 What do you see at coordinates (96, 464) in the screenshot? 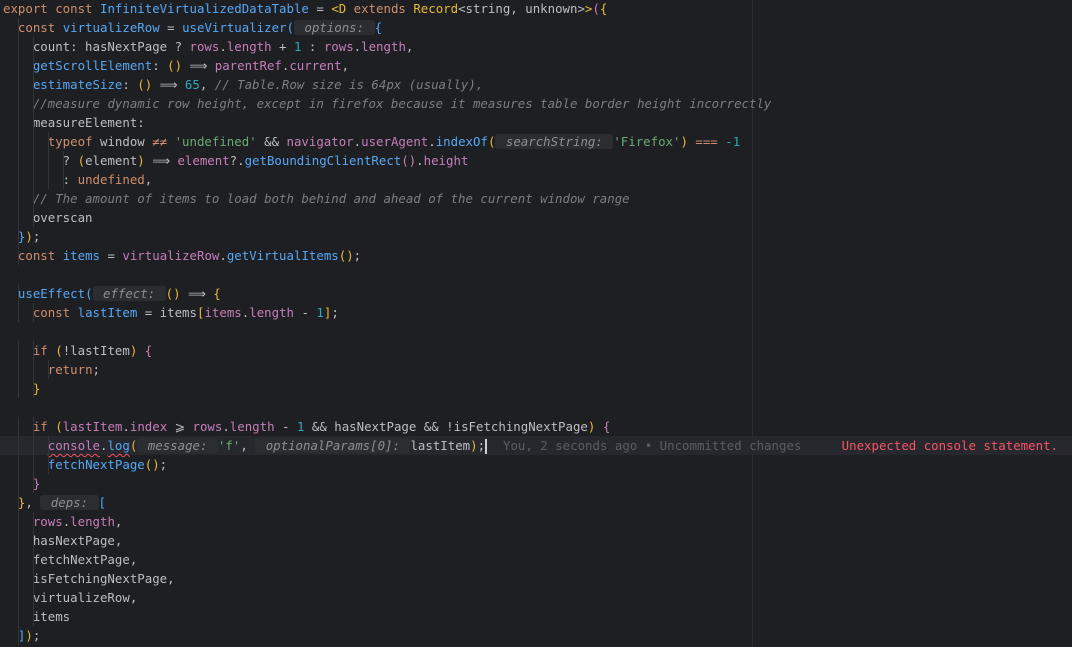
I see `code-token: fetchNextPage` at bounding box center [96, 464].